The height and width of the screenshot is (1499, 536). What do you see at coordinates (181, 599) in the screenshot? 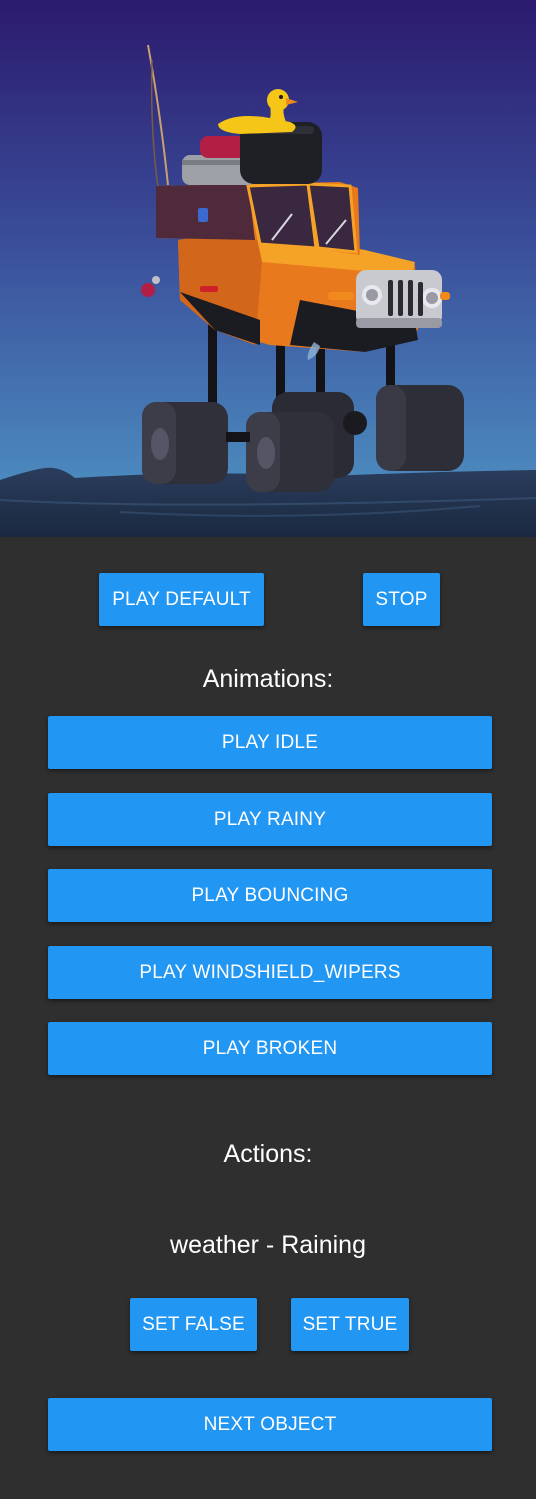
I see `play-default-button: PLAY DEFAULT` at bounding box center [181, 599].